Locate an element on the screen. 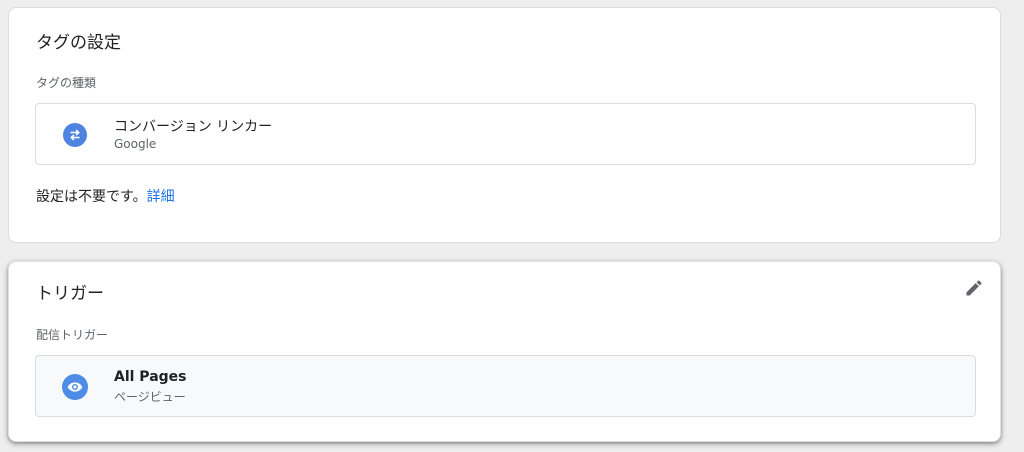  details-link: 詳細 is located at coordinates (161, 197).